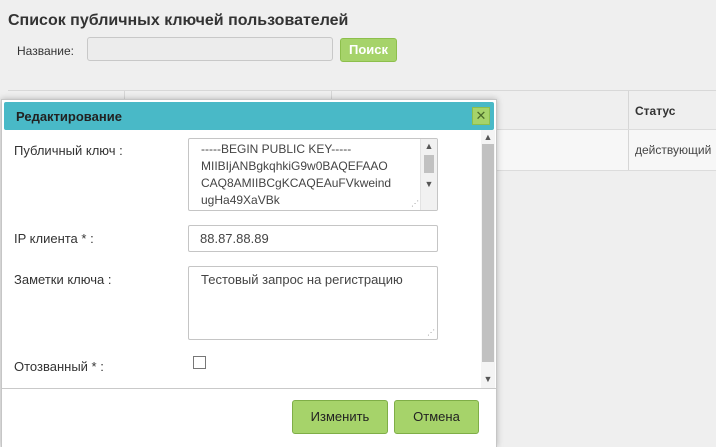 The width and height of the screenshot is (716, 447). I want to click on dialog-scrollbar: ▲ ▼, so click(488, 259).